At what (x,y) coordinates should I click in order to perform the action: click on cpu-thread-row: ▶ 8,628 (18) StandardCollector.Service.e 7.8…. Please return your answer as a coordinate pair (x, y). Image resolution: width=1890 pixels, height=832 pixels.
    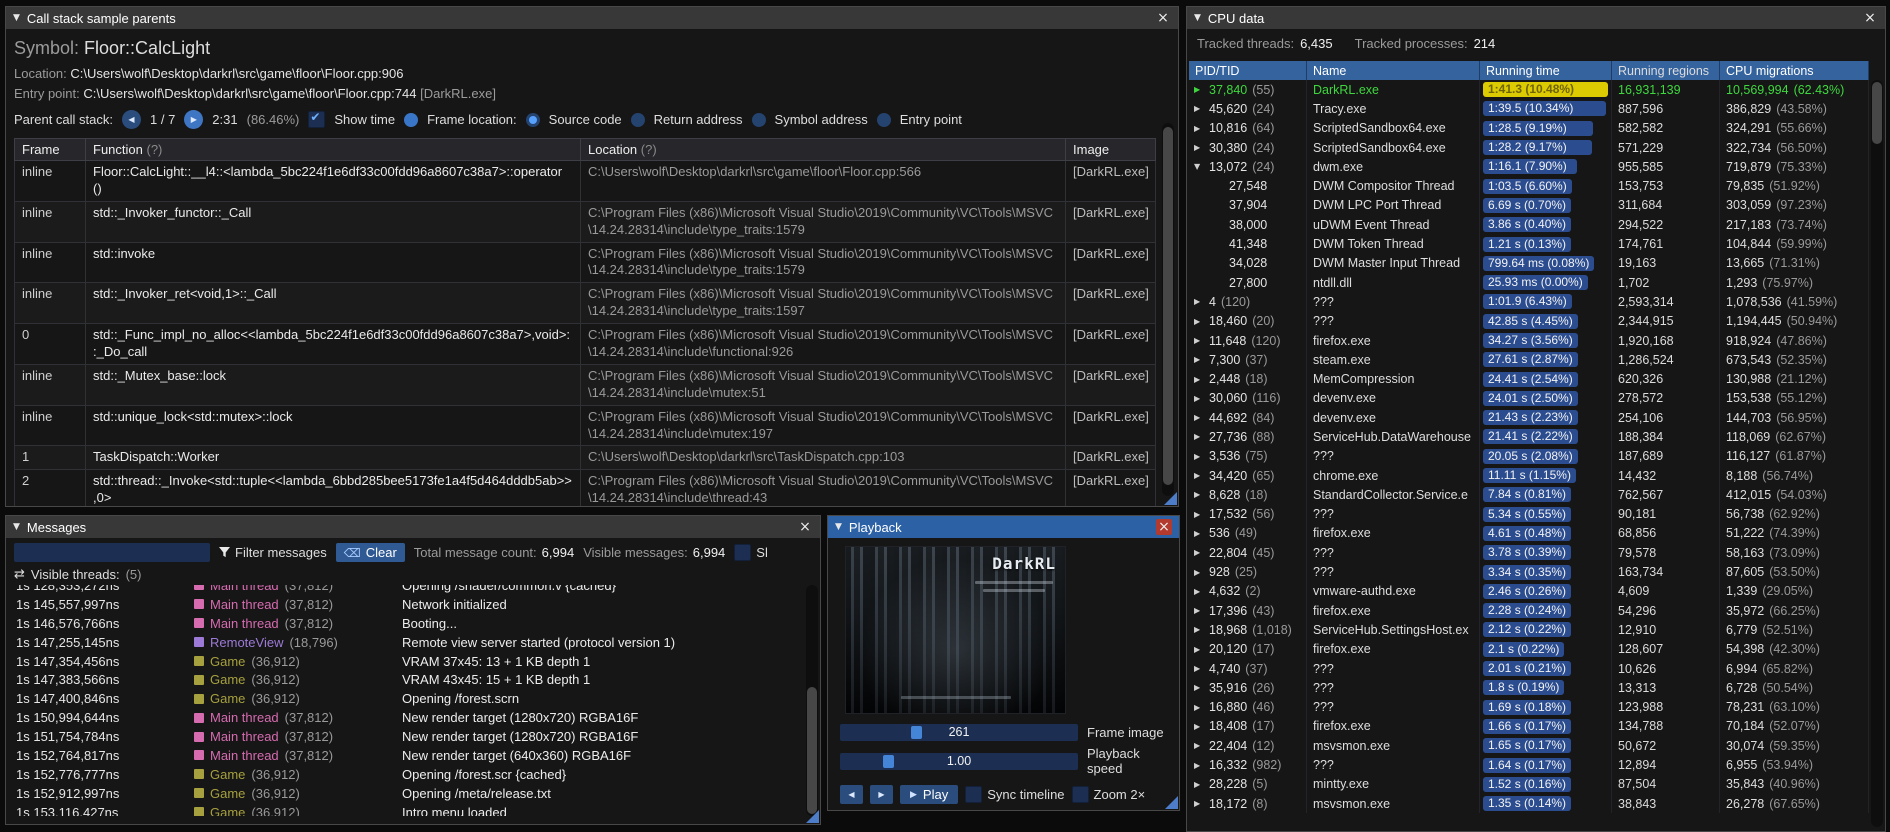
    Looking at the image, I should click on (1529, 495).